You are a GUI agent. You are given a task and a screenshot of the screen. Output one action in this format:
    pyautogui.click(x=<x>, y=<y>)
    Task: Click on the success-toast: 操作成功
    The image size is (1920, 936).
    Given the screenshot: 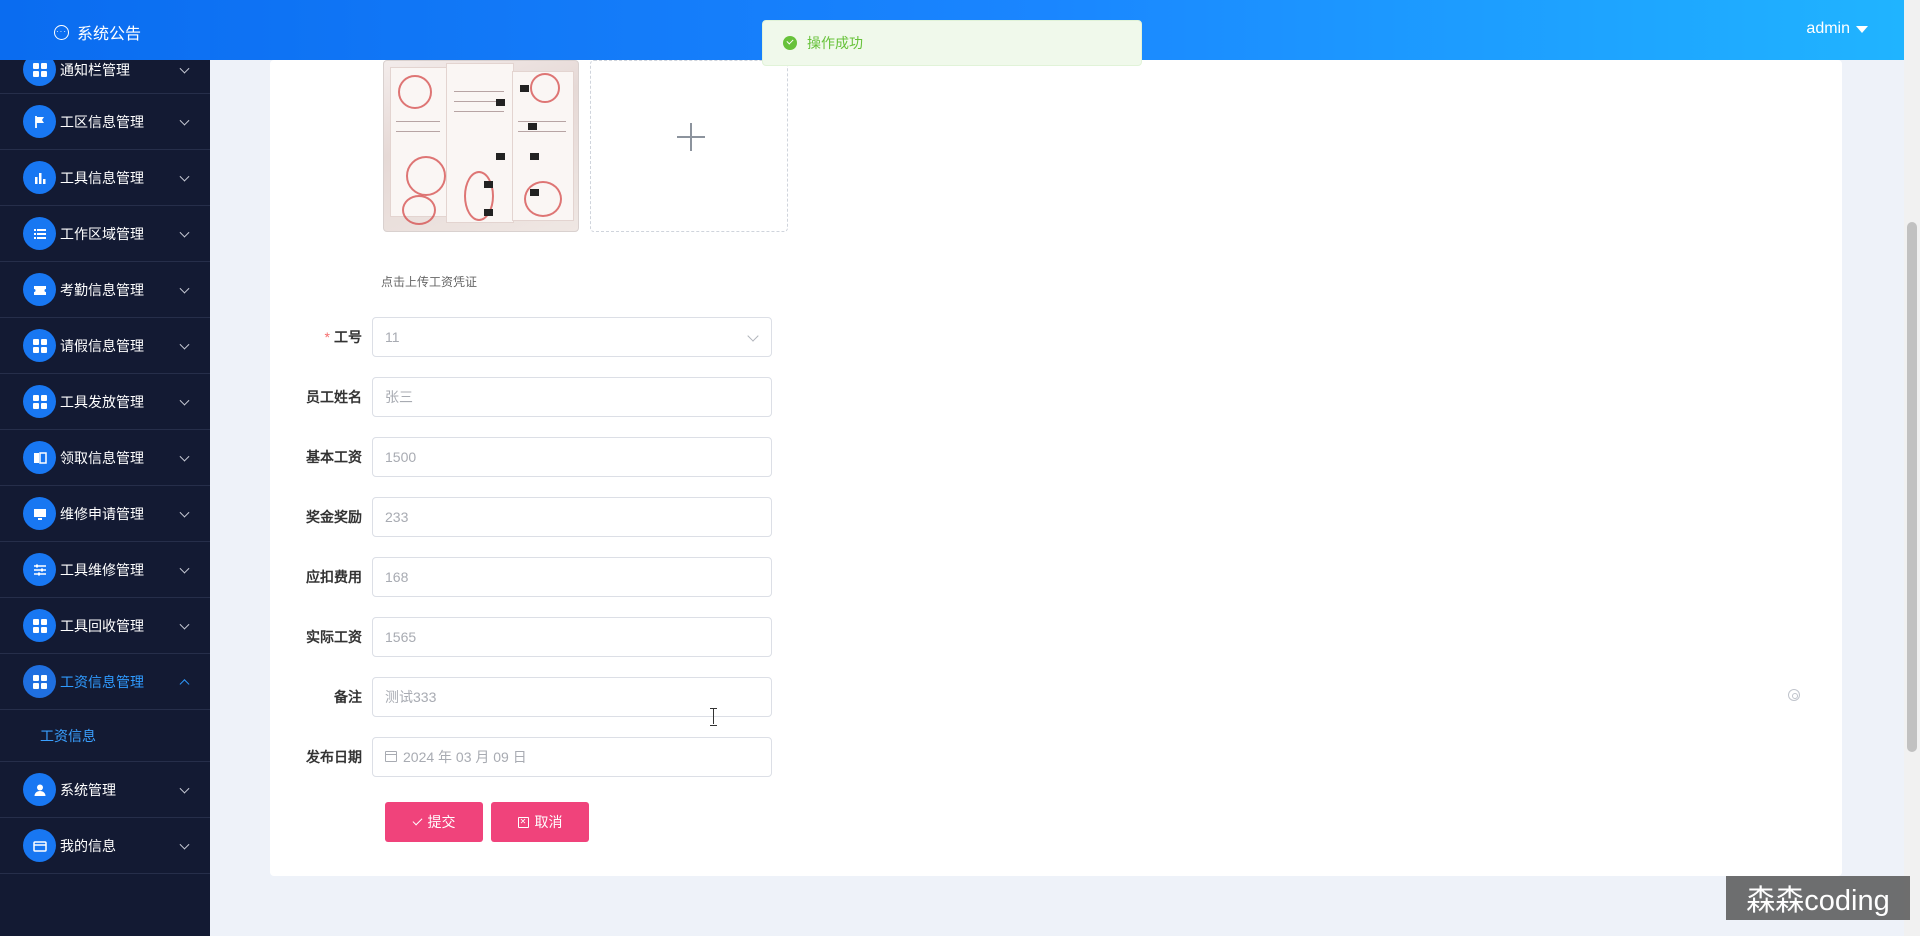 What is the action you would take?
    pyautogui.click(x=952, y=43)
    